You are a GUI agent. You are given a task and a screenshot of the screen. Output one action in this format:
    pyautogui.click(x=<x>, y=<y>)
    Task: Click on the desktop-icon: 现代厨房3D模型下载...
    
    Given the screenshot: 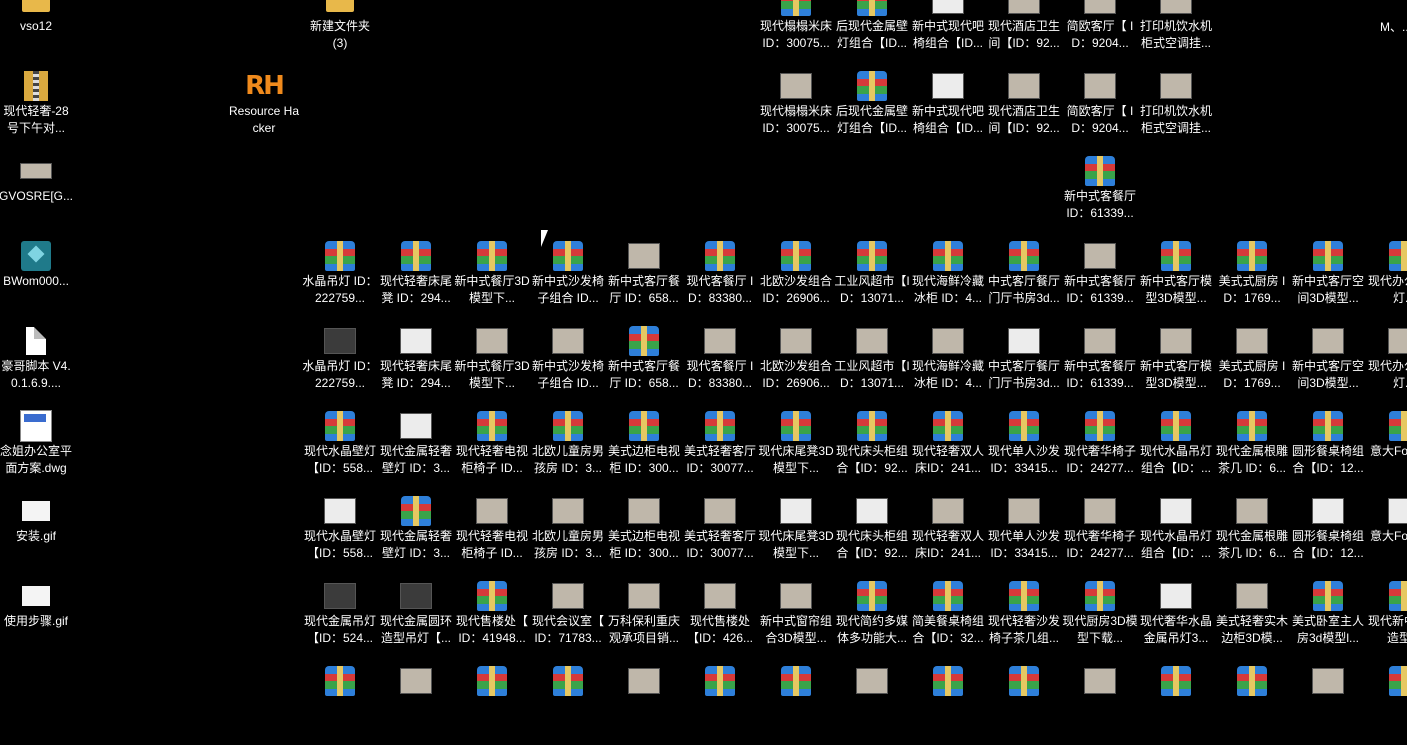 What is the action you would take?
    pyautogui.click(x=1100, y=617)
    